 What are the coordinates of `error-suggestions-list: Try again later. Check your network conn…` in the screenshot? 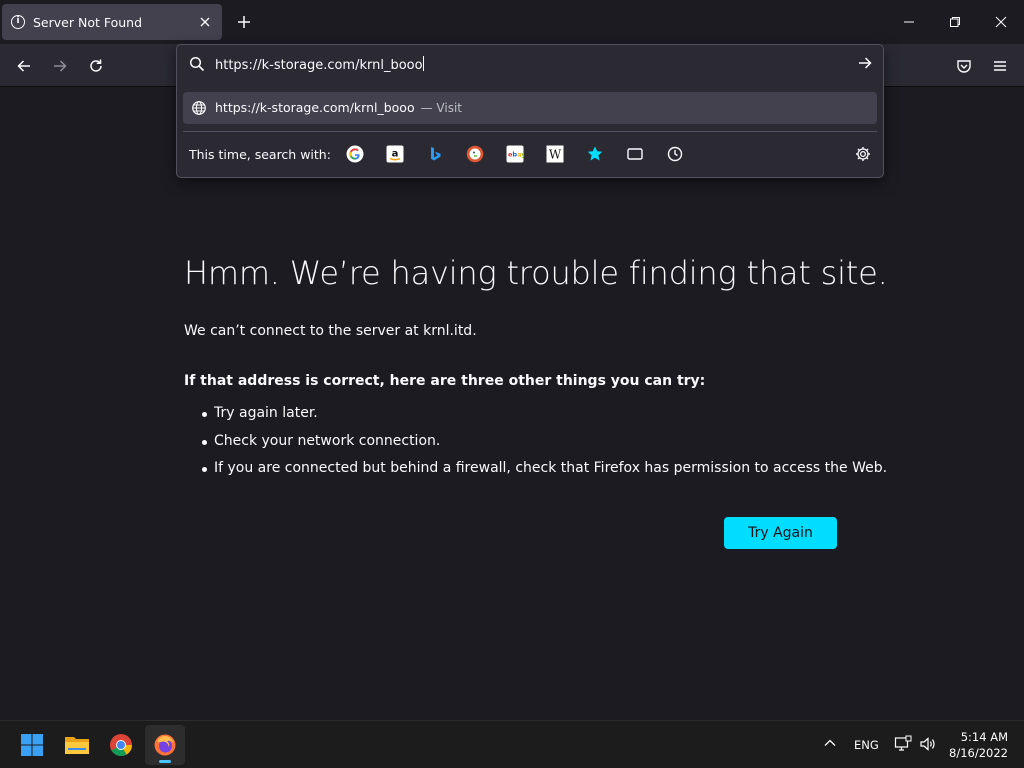 It's located at (543, 446).